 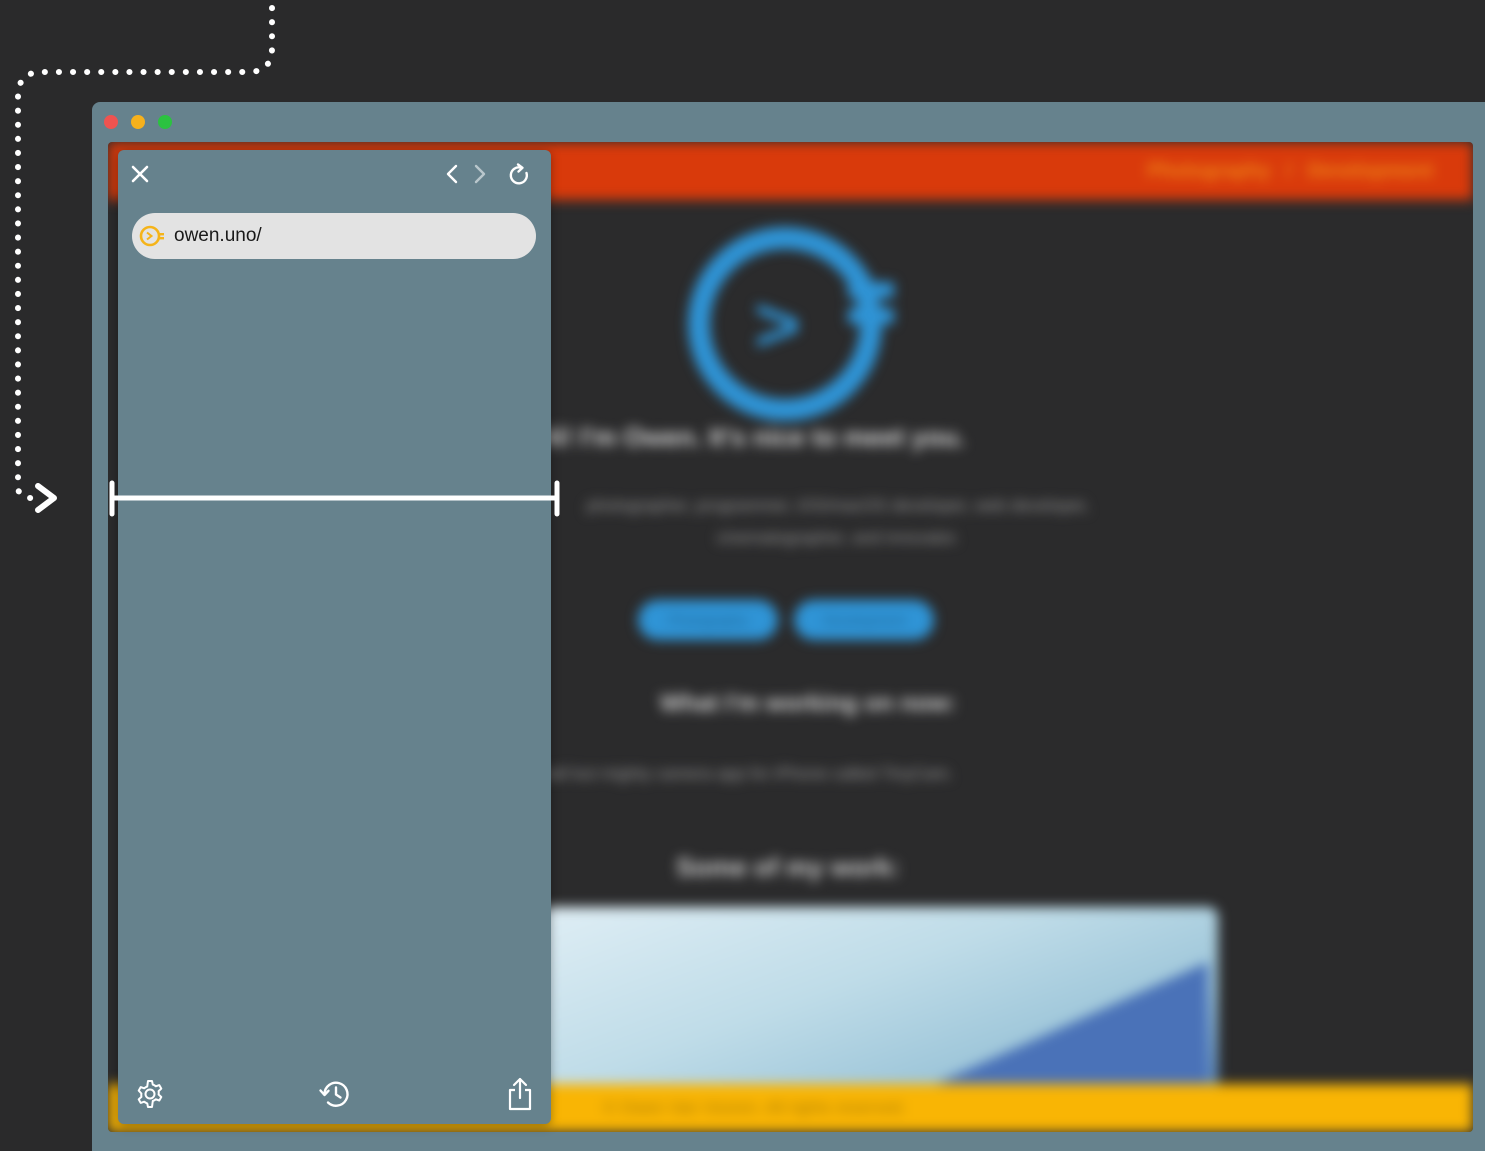 I want to click on history-icon, so click(x=334, y=1094).